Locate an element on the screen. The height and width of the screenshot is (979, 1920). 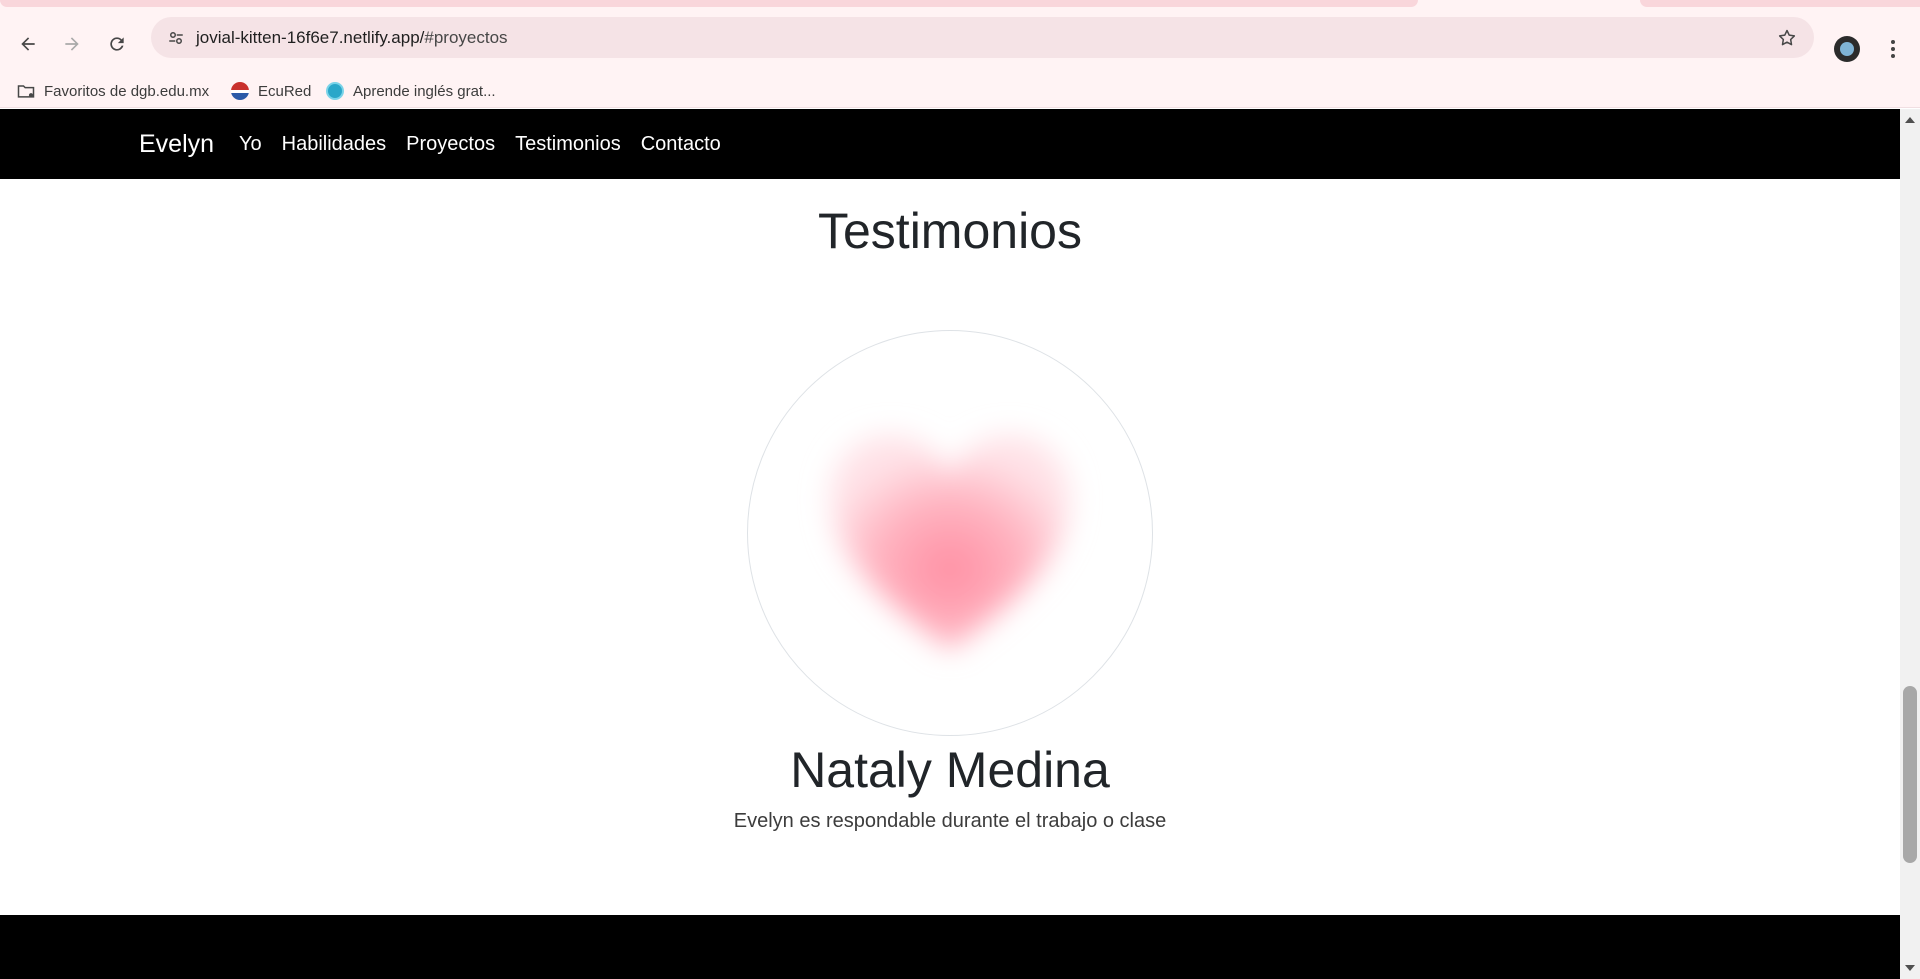
url-hash: #proyectos is located at coordinates (466, 37).